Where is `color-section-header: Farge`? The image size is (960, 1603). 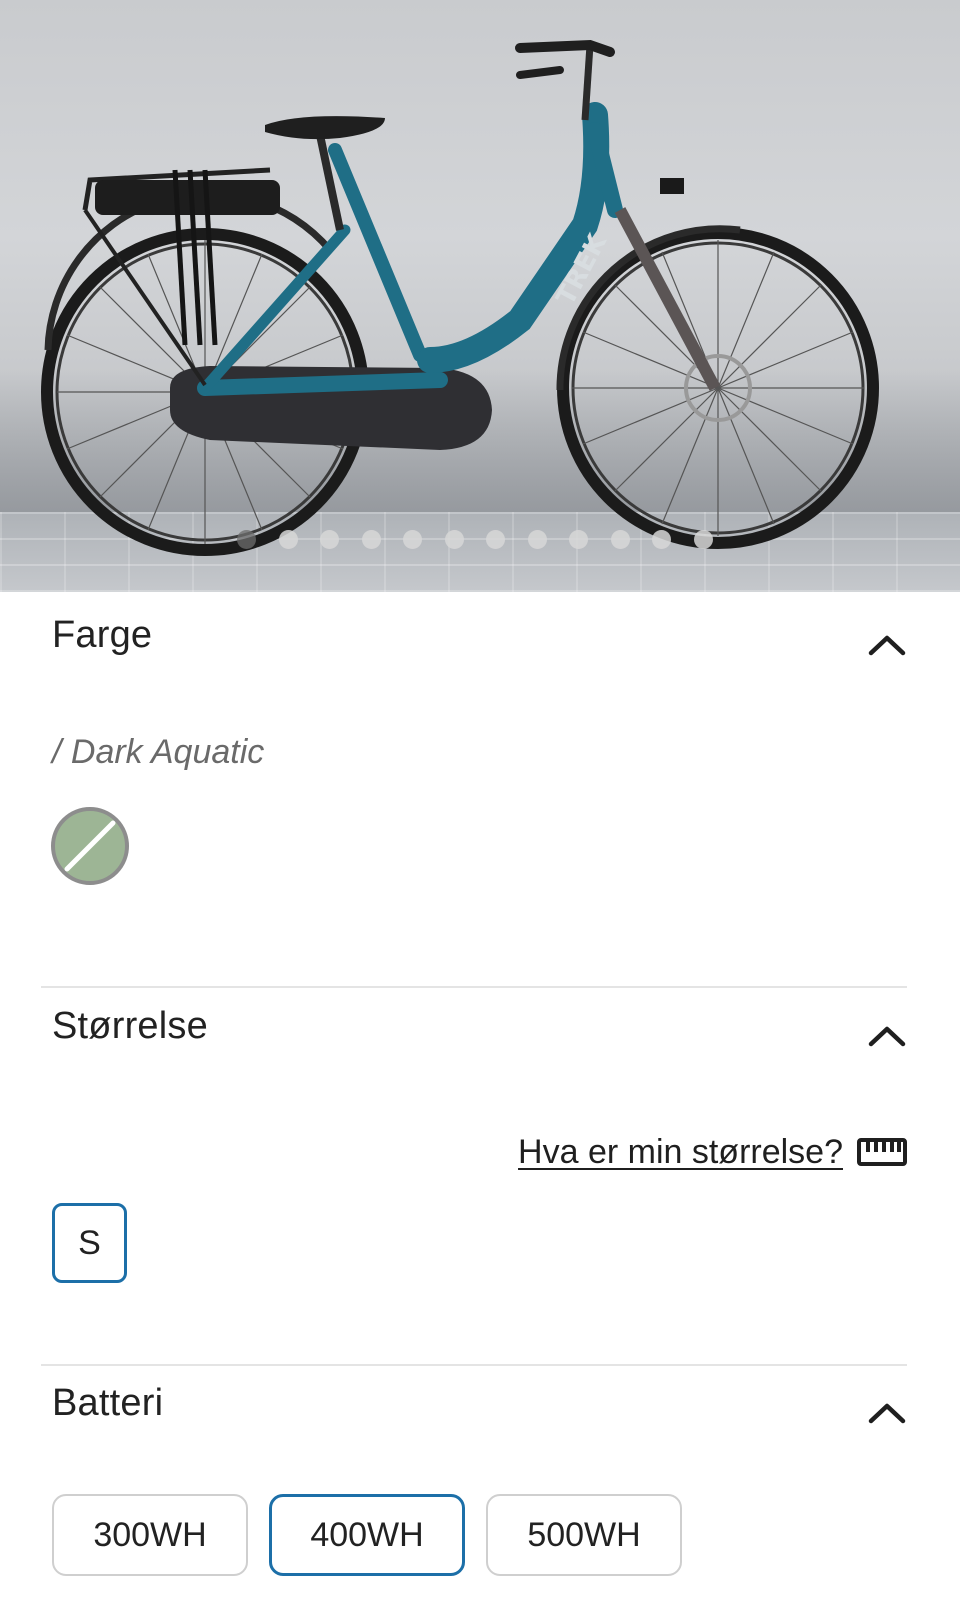 color-section-header: Farge is located at coordinates (482, 644).